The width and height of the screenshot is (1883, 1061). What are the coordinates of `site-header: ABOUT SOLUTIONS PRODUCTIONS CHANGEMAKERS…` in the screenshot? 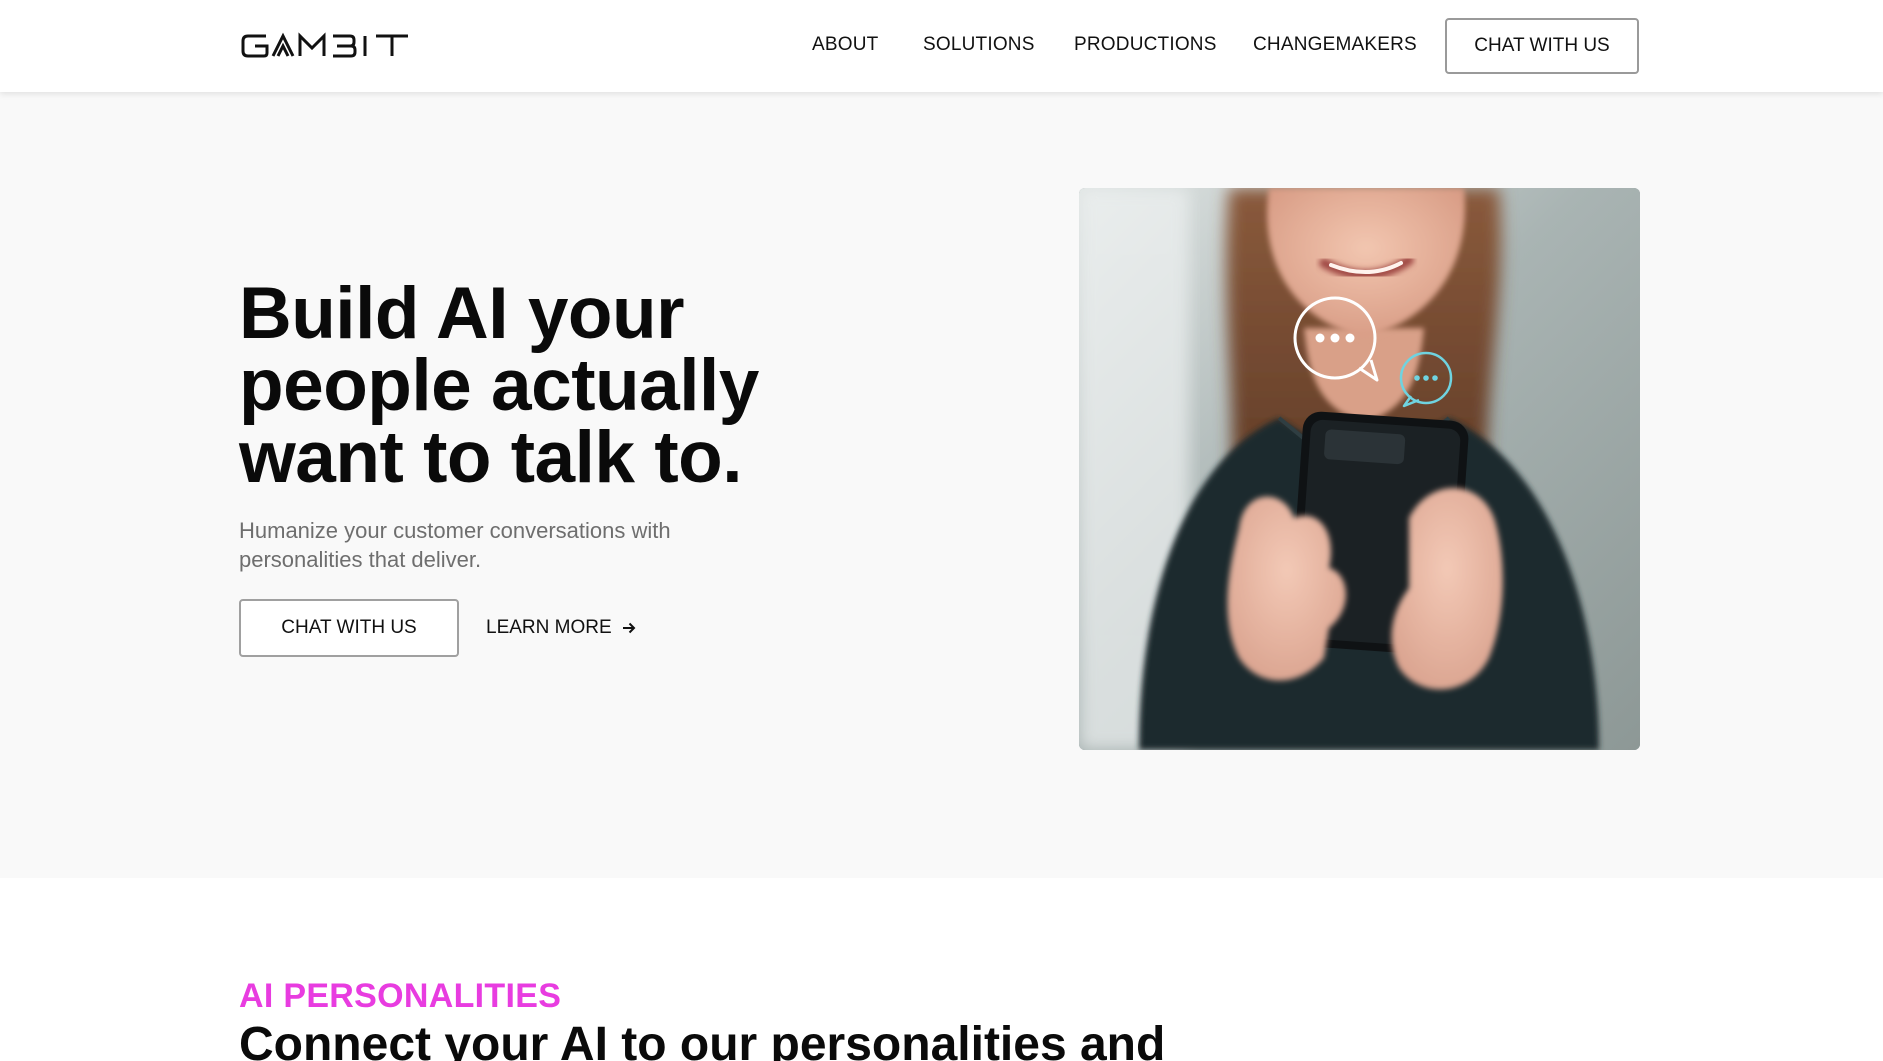 It's located at (941, 46).